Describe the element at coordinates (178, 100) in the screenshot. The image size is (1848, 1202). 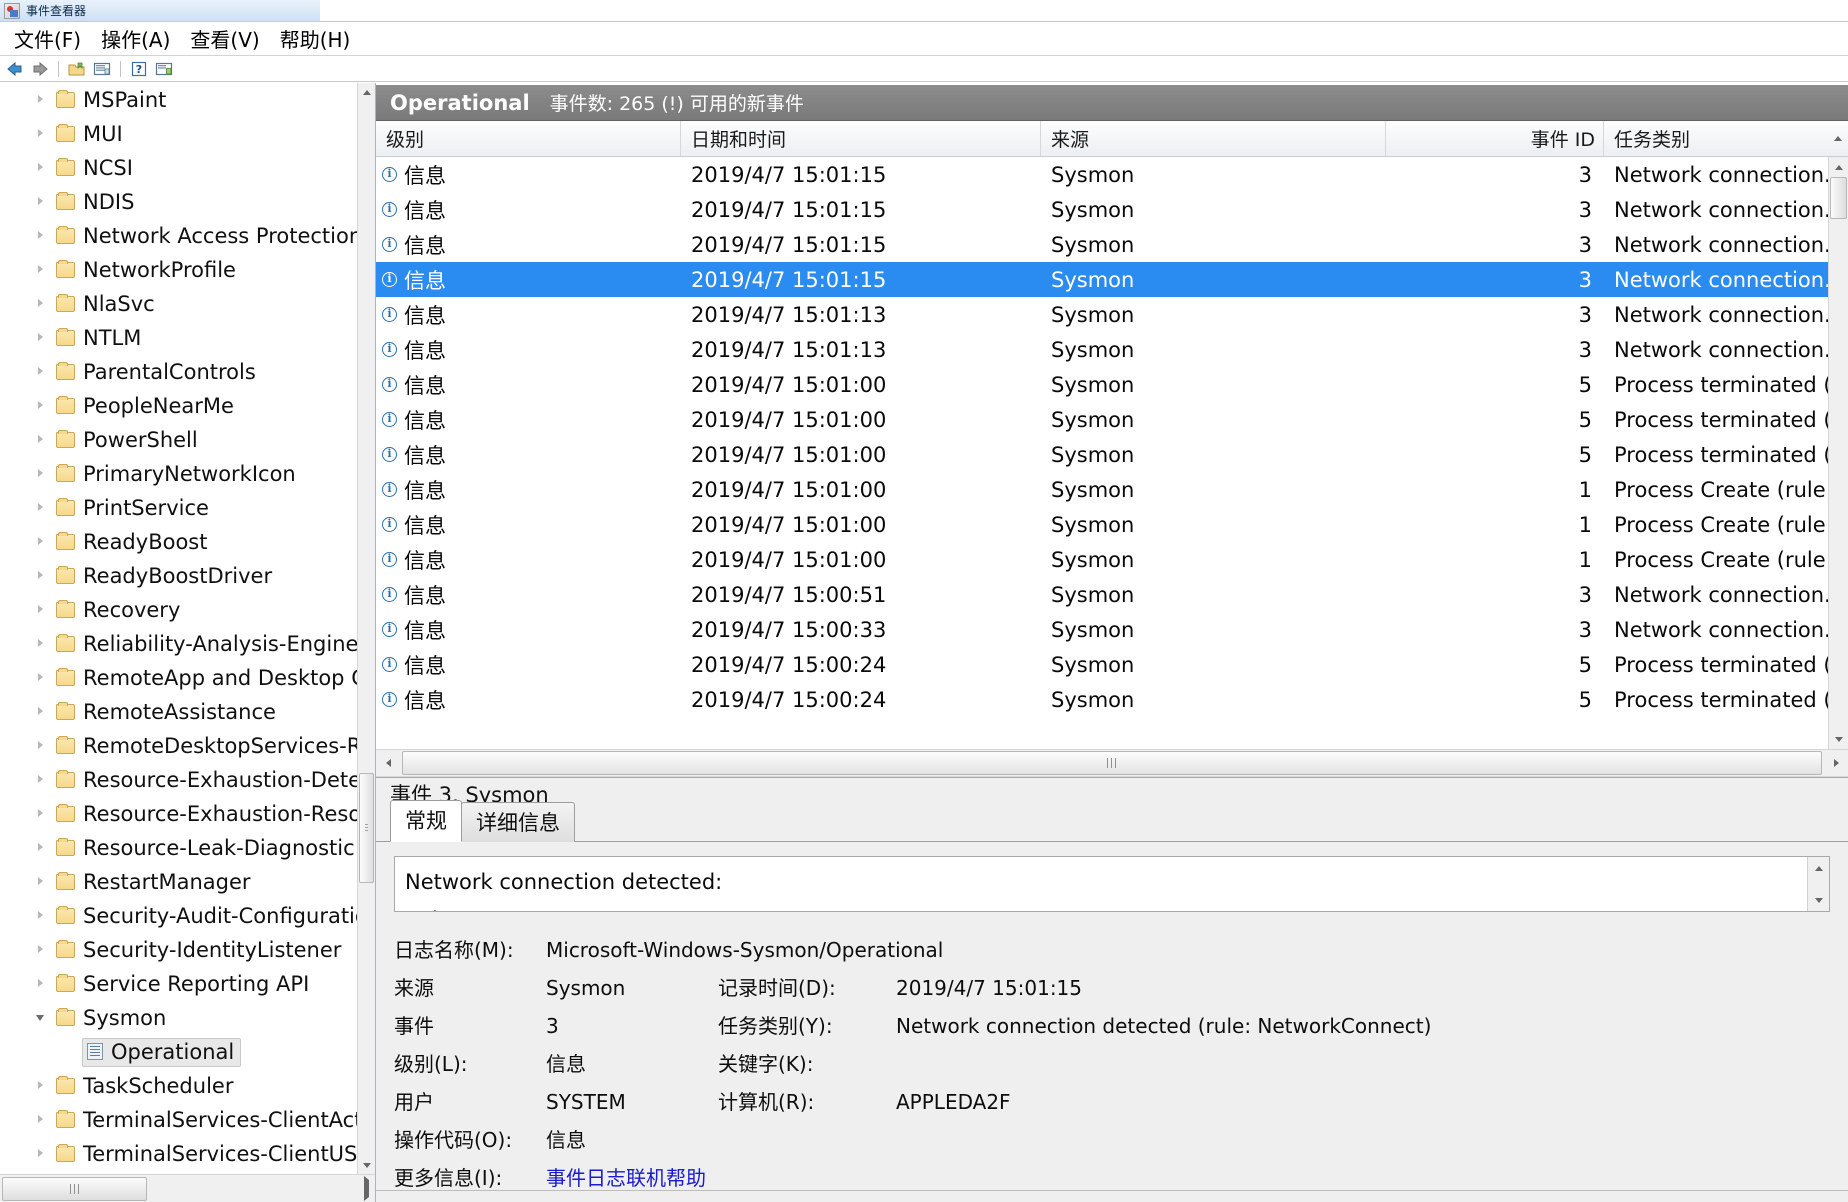
I see `tree-item-mspaint: MSPaint` at that location.